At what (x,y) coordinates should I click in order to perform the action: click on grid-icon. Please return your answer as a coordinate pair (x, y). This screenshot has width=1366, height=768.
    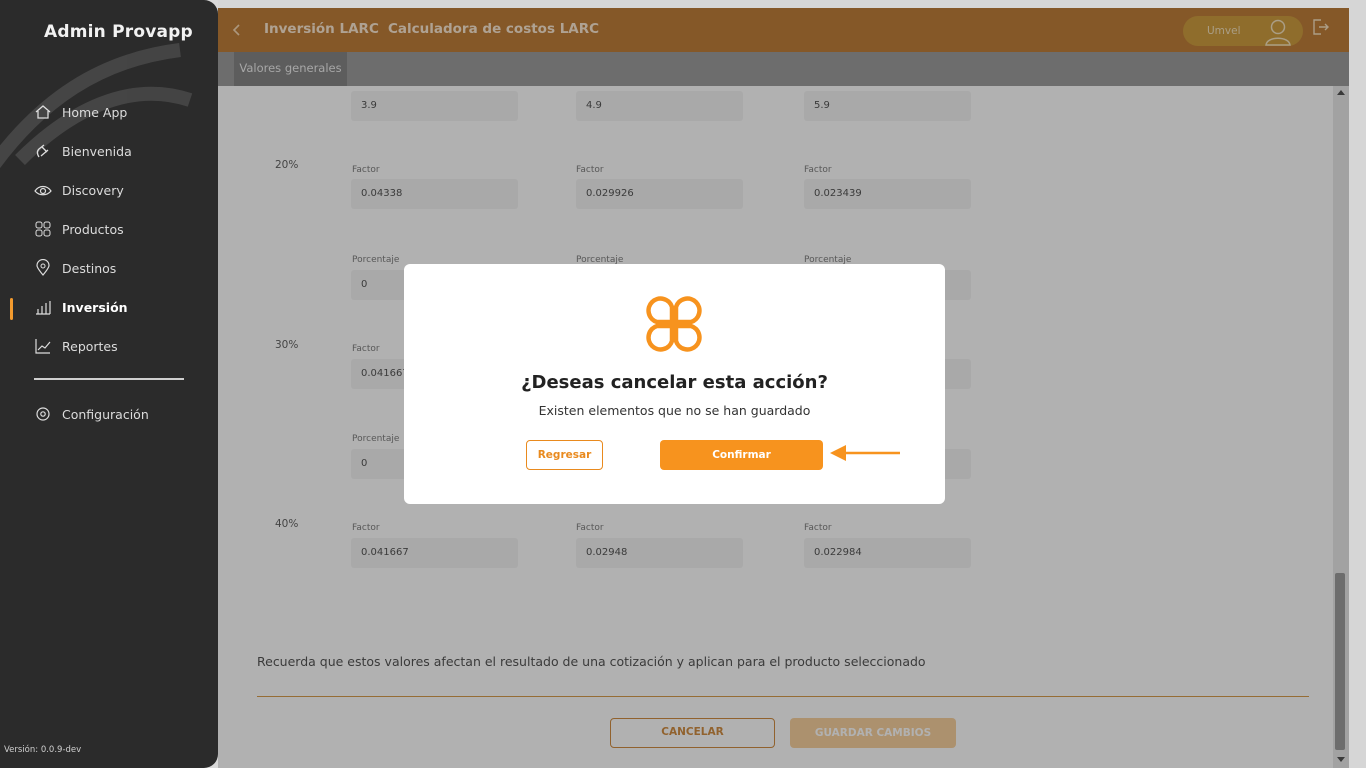
    Looking at the image, I should click on (43, 229).